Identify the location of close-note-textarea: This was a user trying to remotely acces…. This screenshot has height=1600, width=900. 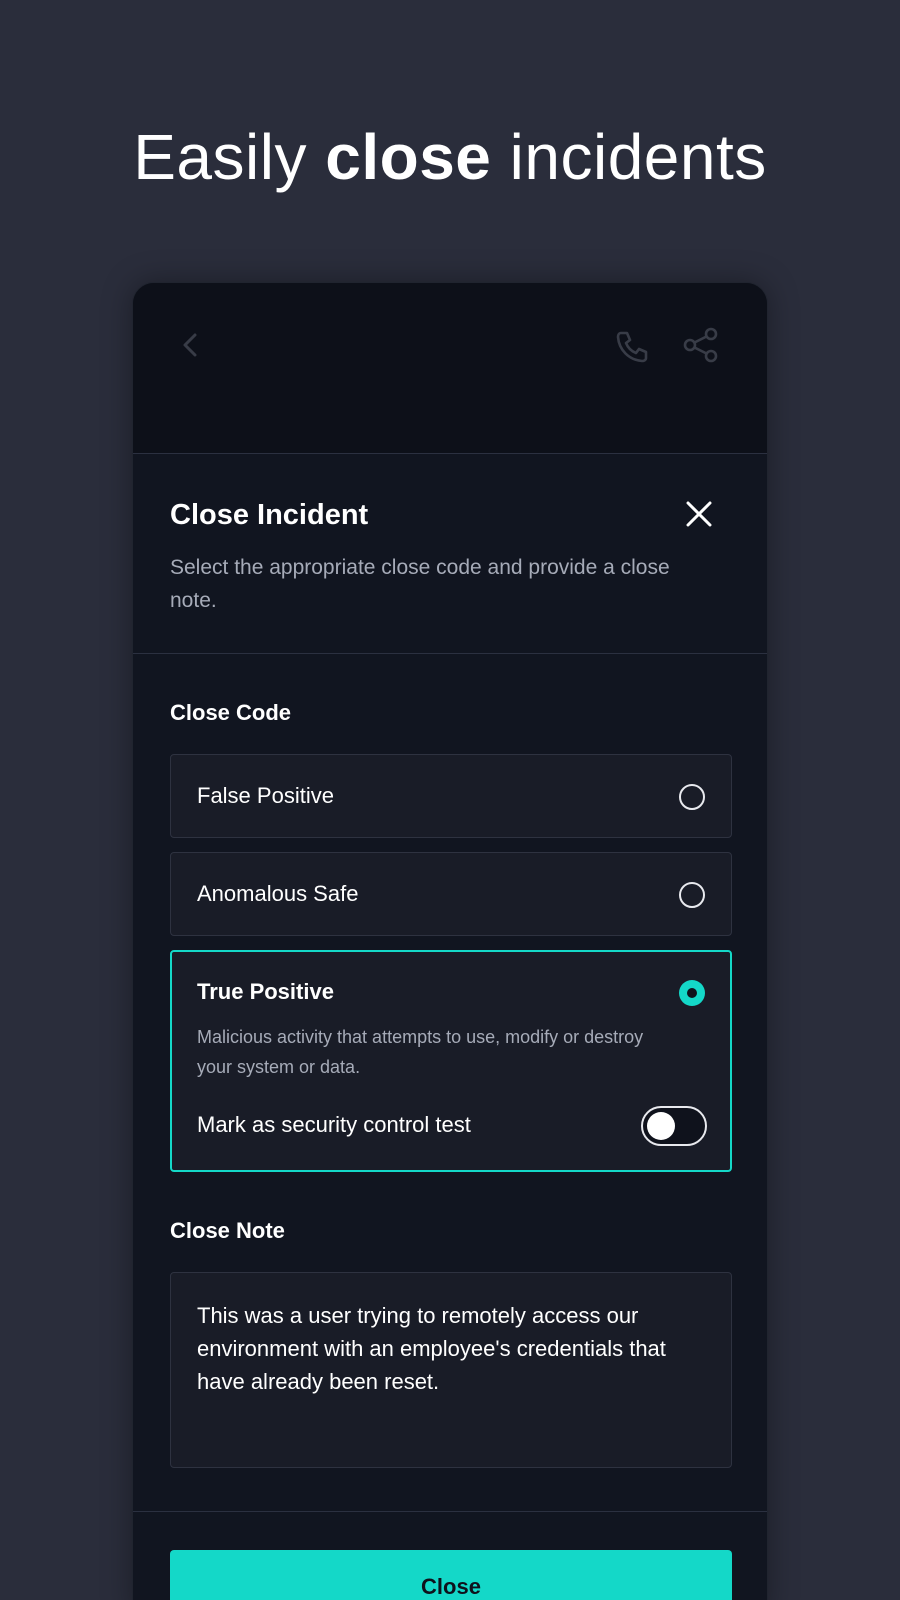
(451, 1370).